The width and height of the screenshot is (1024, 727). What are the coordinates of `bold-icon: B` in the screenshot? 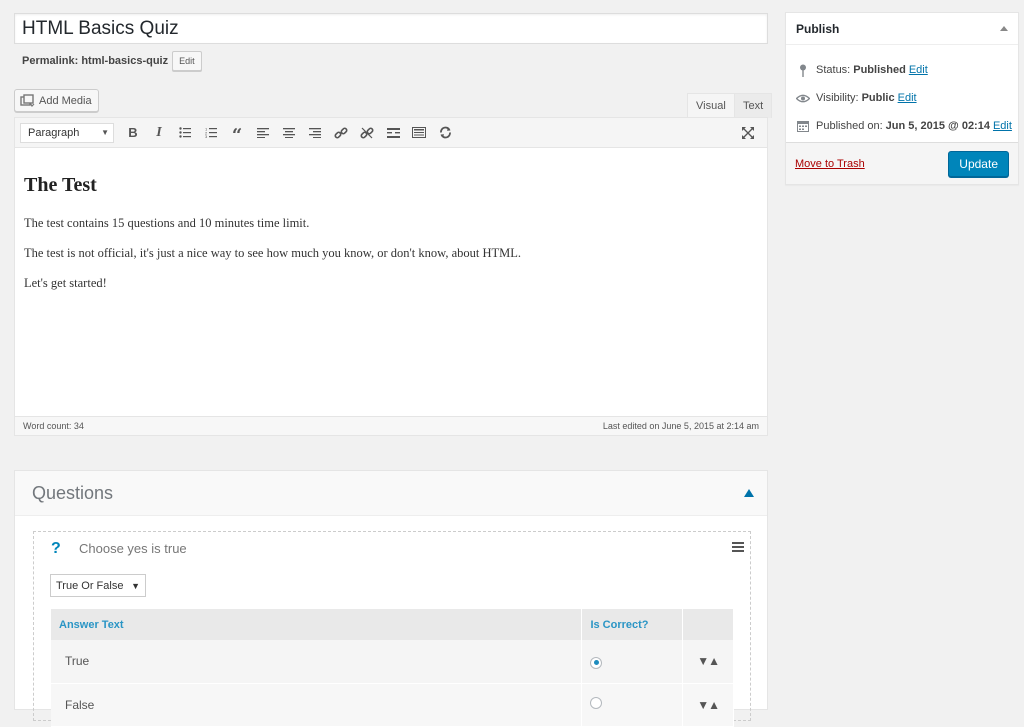 It's located at (133, 133).